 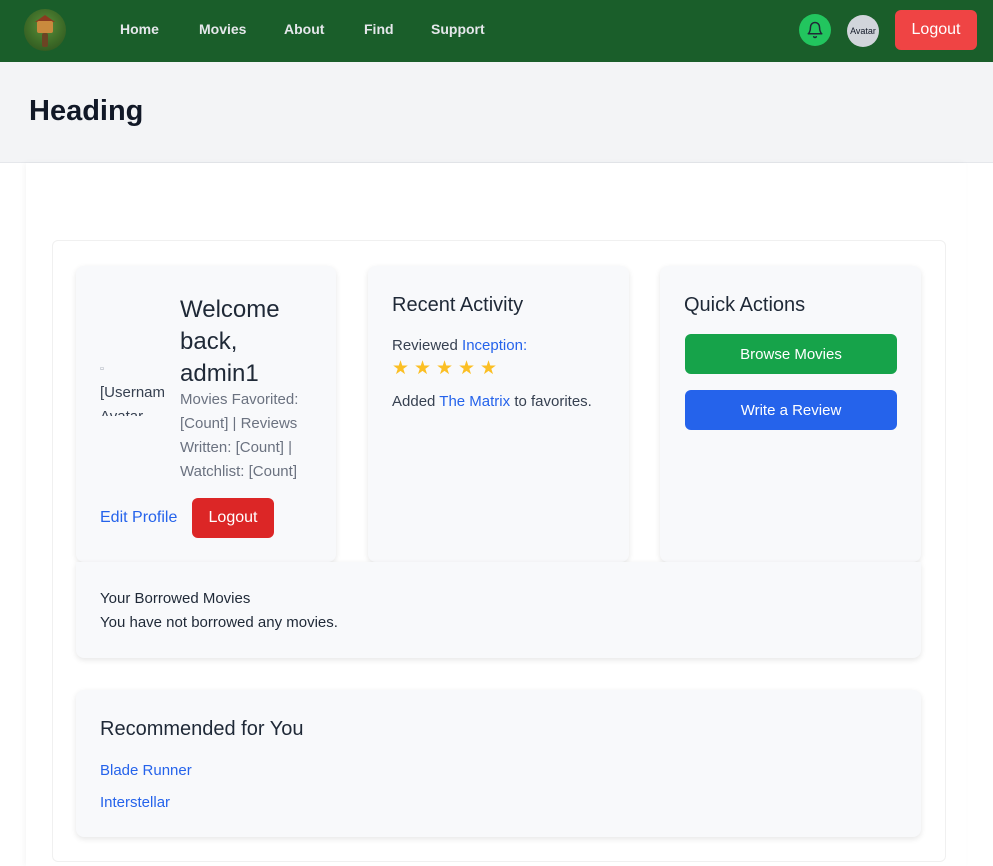 I want to click on notifications-button, so click(x=815, y=30).